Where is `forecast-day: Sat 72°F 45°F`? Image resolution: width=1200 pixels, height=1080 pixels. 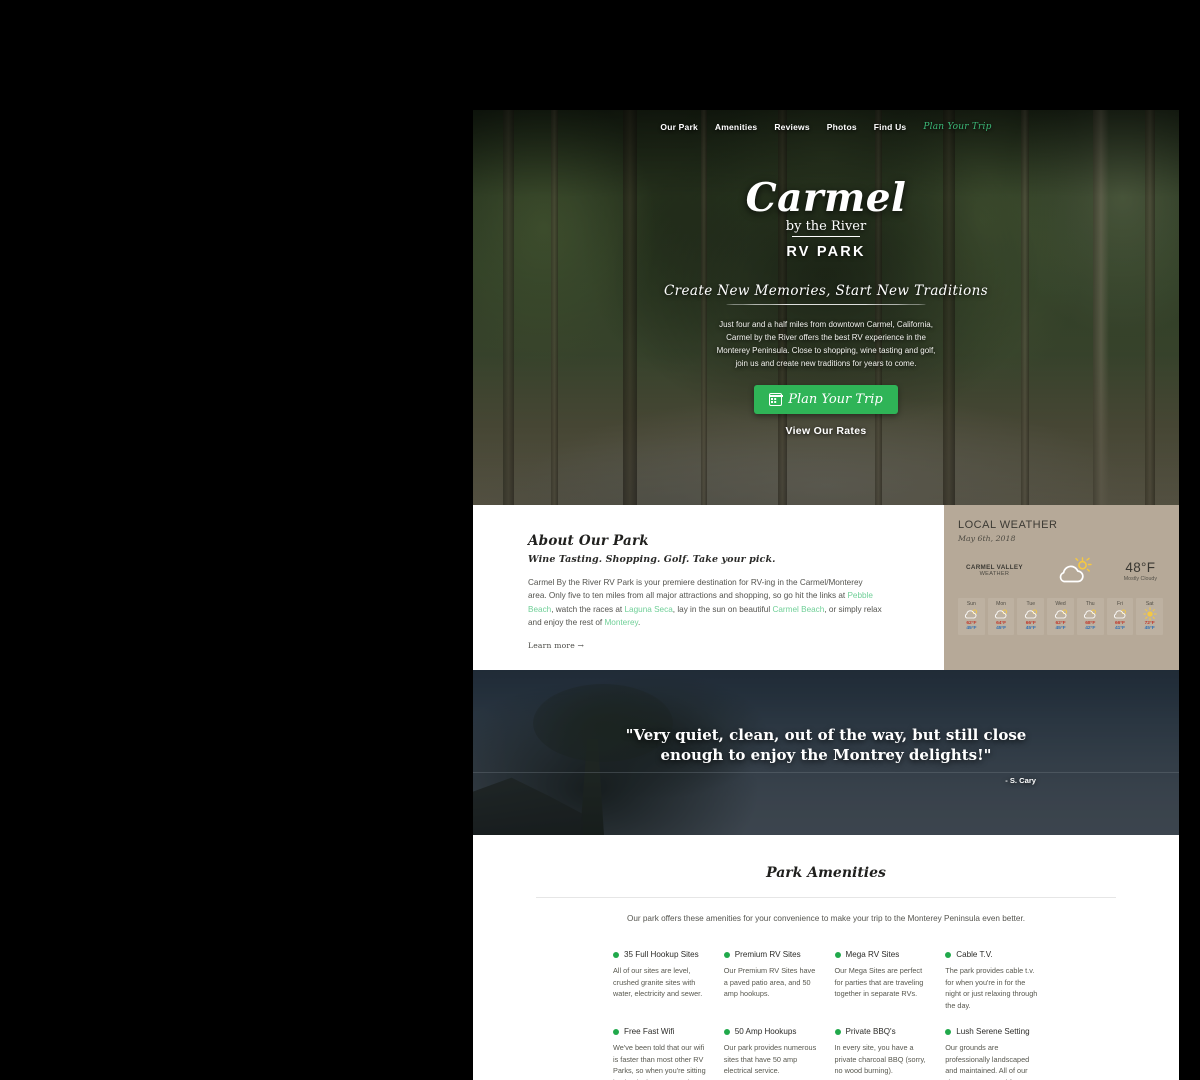 forecast-day: Sat 72°F 45°F is located at coordinates (1150, 616).